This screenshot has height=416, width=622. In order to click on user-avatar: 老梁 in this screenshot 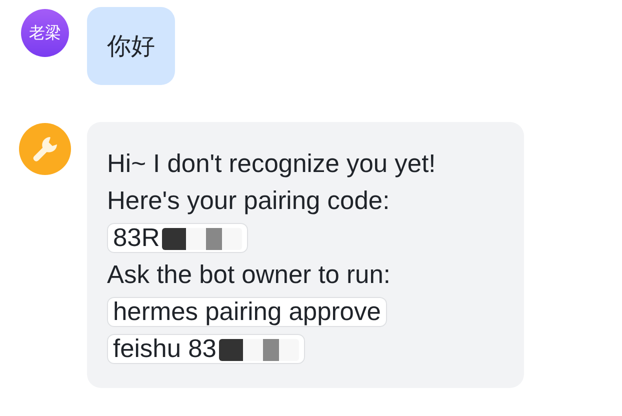, I will do `click(45, 33)`.